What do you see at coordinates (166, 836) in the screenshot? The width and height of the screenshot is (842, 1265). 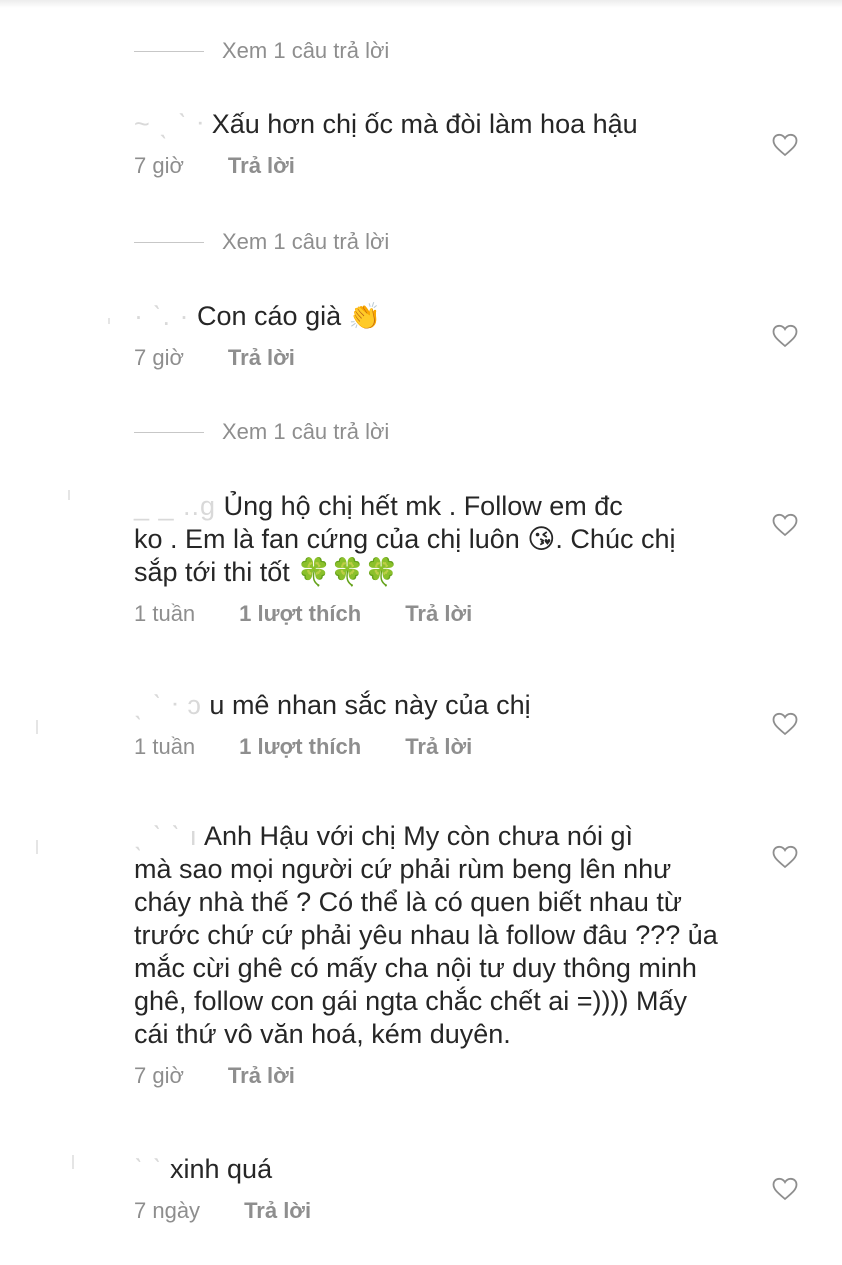 I see `comment-username: ˎ ˋ ˋ ı` at bounding box center [166, 836].